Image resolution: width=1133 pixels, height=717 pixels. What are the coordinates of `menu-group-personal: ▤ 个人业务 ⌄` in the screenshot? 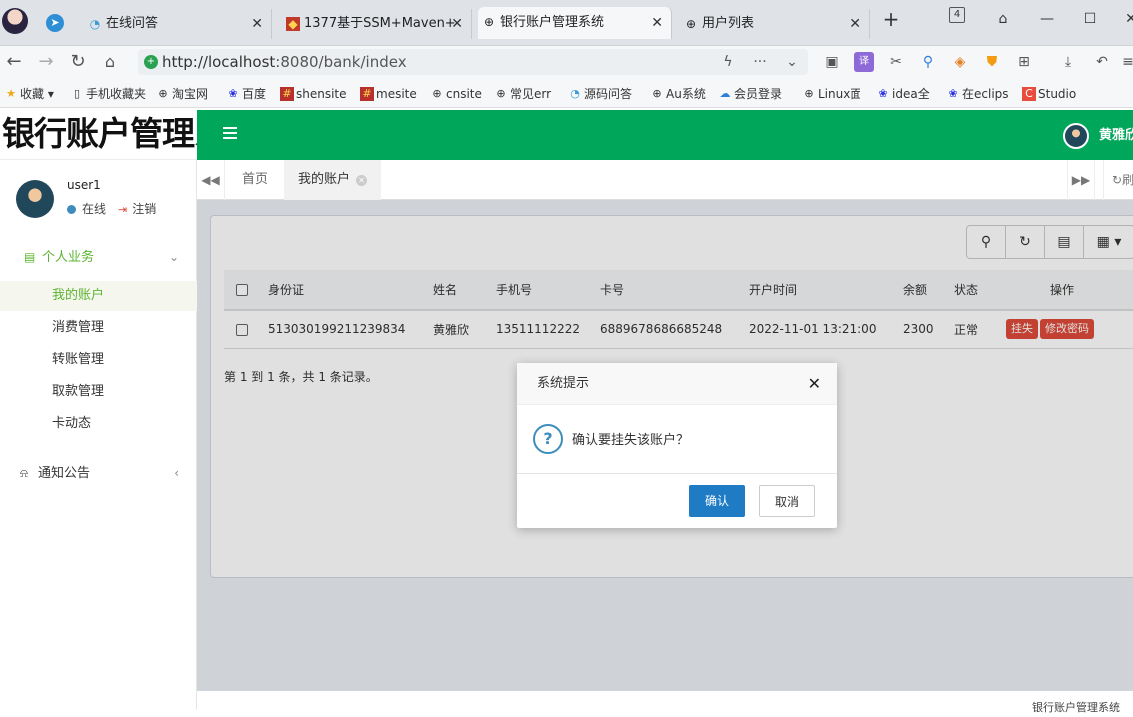 It's located at (98, 257).